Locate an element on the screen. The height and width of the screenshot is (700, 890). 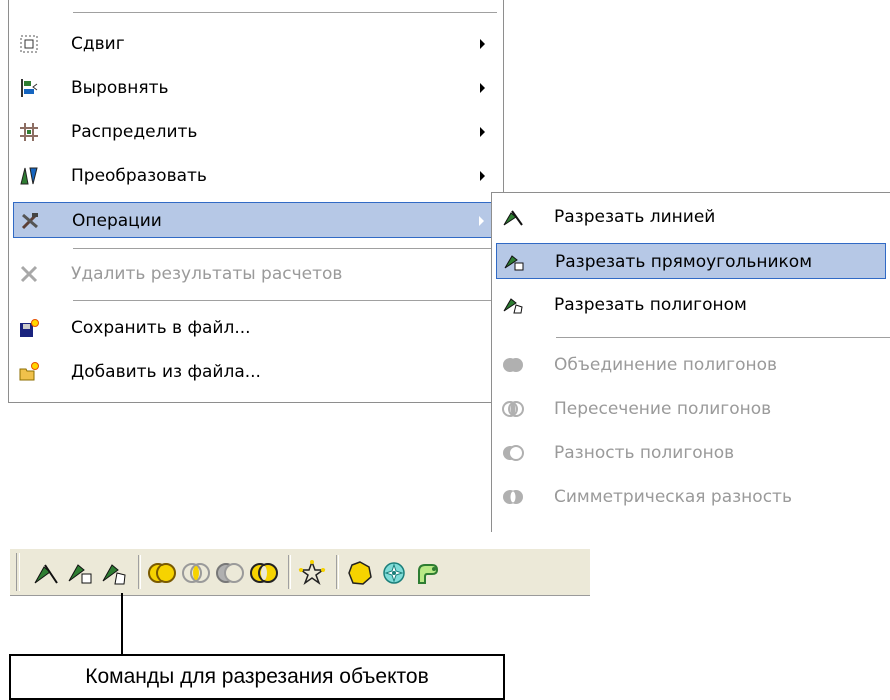
menu-item-operations: Операции is located at coordinates (256, 220).